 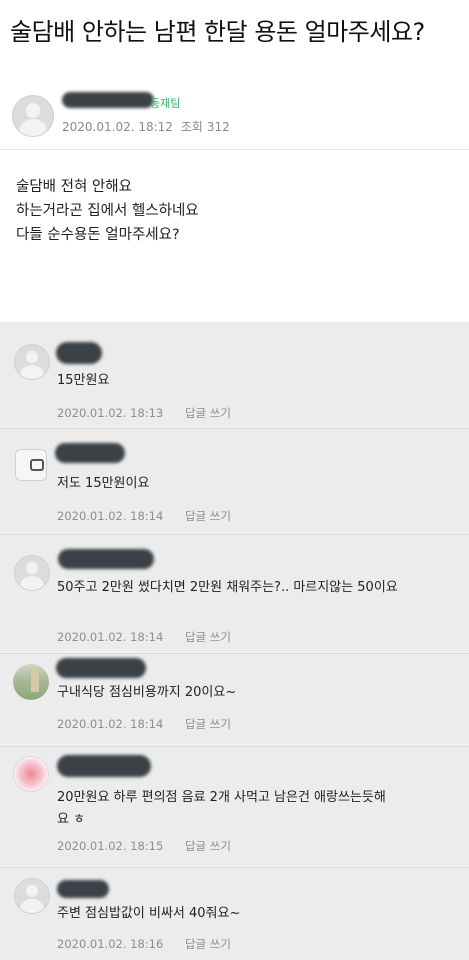 What do you see at coordinates (217, 32) in the screenshot?
I see `post-title: 술담배 안하는 남편 한달 용돈 얼마주세요?` at bounding box center [217, 32].